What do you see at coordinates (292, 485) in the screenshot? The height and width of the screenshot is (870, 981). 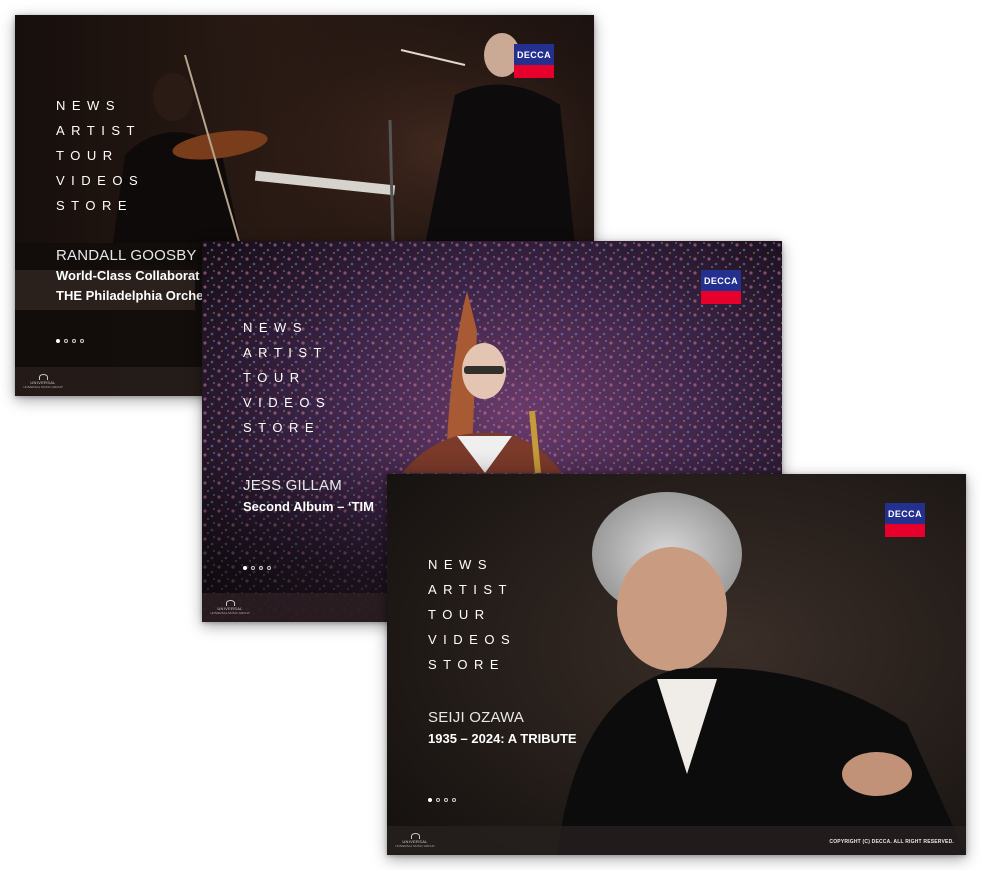 I see `artist-name: JESS GILLAM` at bounding box center [292, 485].